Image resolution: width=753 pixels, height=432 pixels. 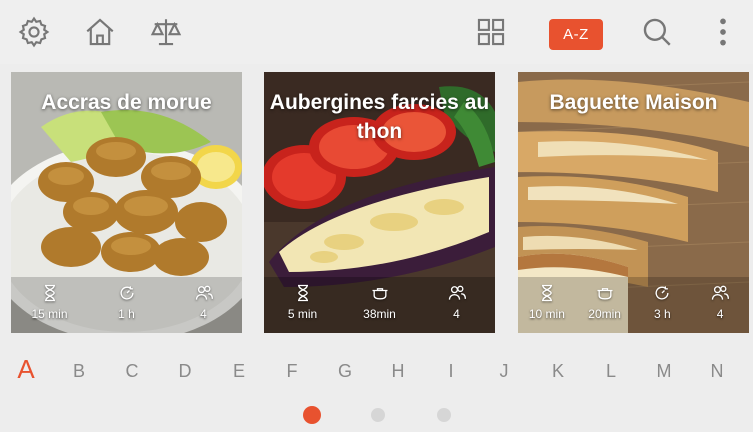 What do you see at coordinates (604, 314) in the screenshot?
I see `cook-time-value: 20min` at bounding box center [604, 314].